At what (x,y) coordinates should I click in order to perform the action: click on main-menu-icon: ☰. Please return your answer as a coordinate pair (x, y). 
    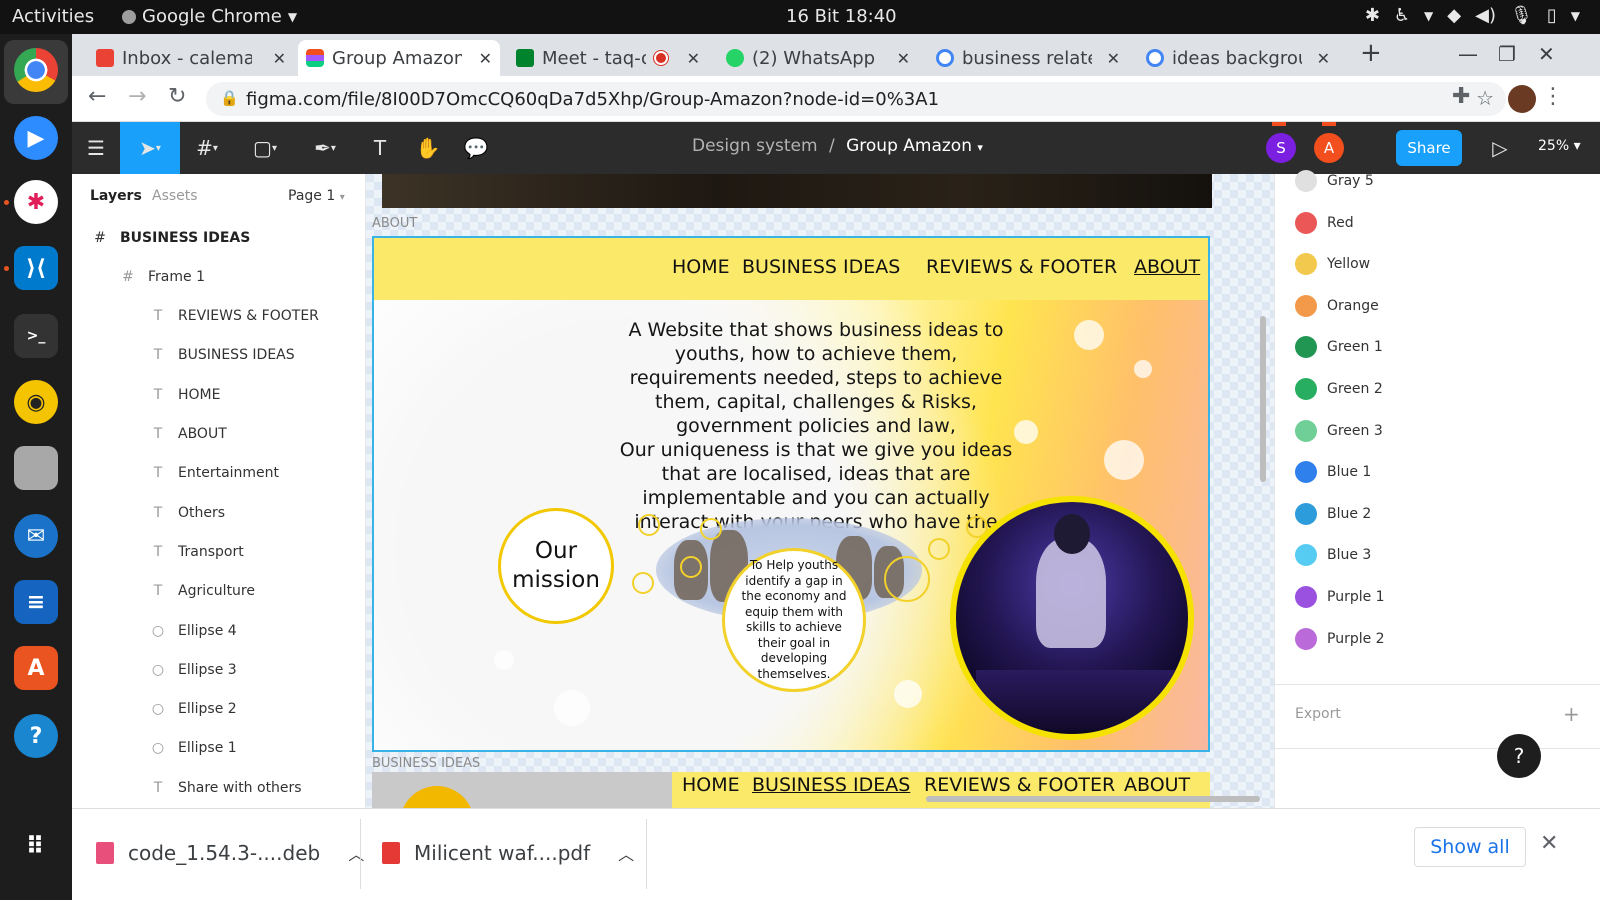
    Looking at the image, I should click on (96, 148).